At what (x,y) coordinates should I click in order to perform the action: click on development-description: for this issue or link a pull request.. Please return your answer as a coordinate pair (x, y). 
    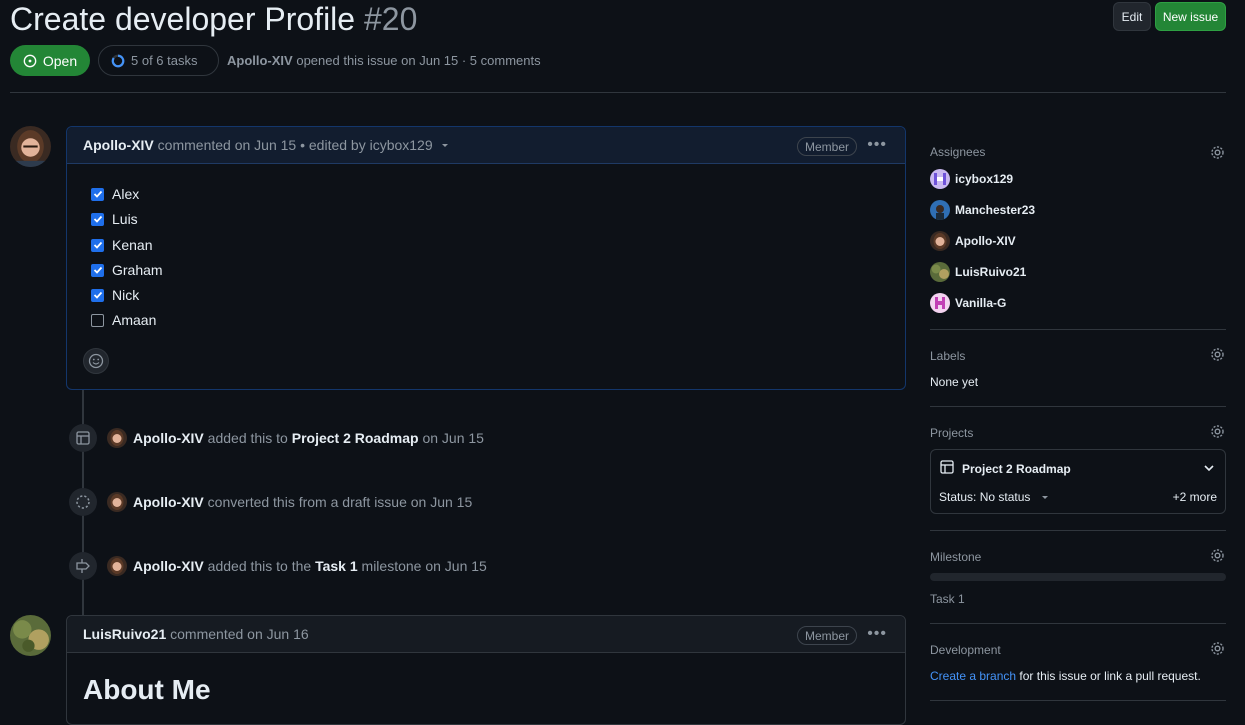
    Looking at the image, I should click on (1110, 676).